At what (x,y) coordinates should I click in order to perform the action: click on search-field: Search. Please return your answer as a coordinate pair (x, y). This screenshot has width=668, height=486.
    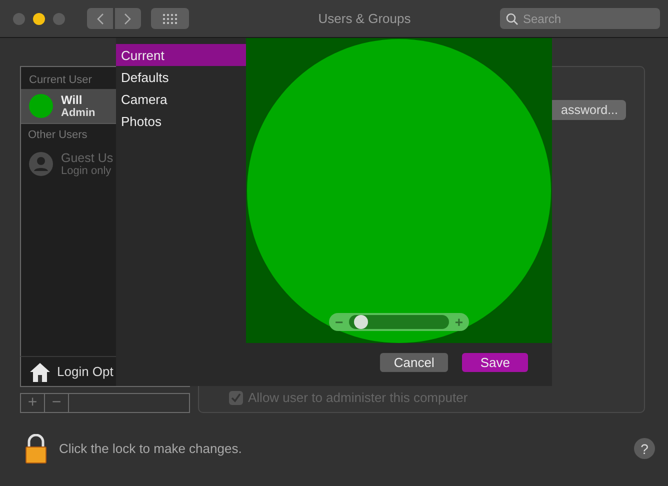
    Looking at the image, I should click on (580, 18).